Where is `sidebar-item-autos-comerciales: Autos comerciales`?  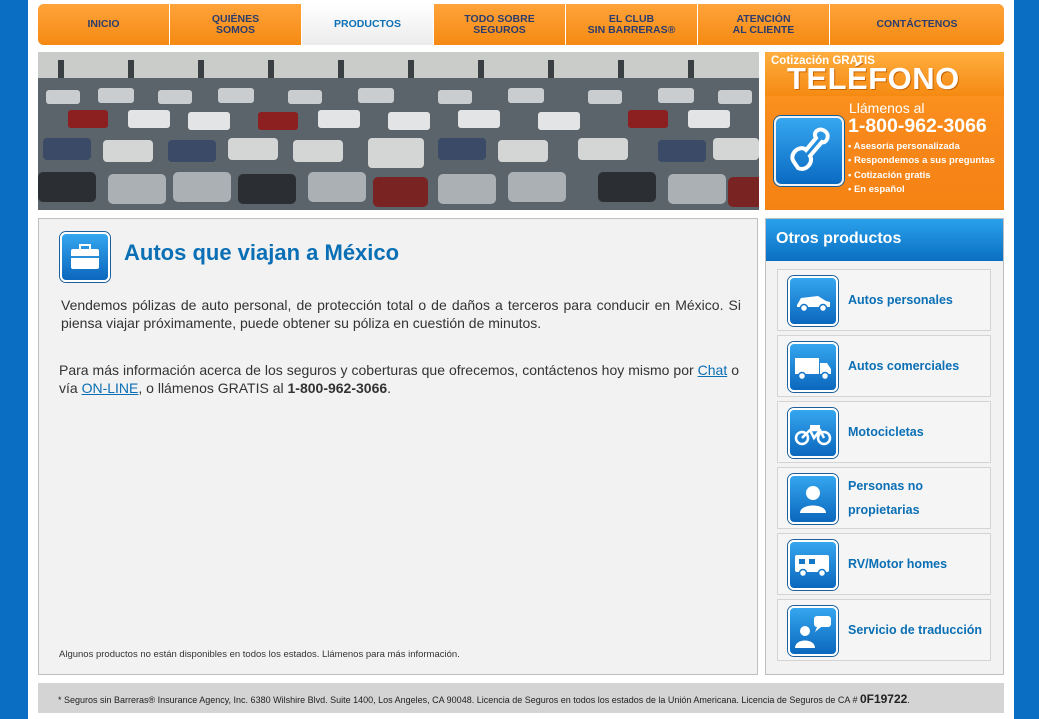 sidebar-item-autos-comerciales: Autos comerciales is located at coordinates (884, 366).